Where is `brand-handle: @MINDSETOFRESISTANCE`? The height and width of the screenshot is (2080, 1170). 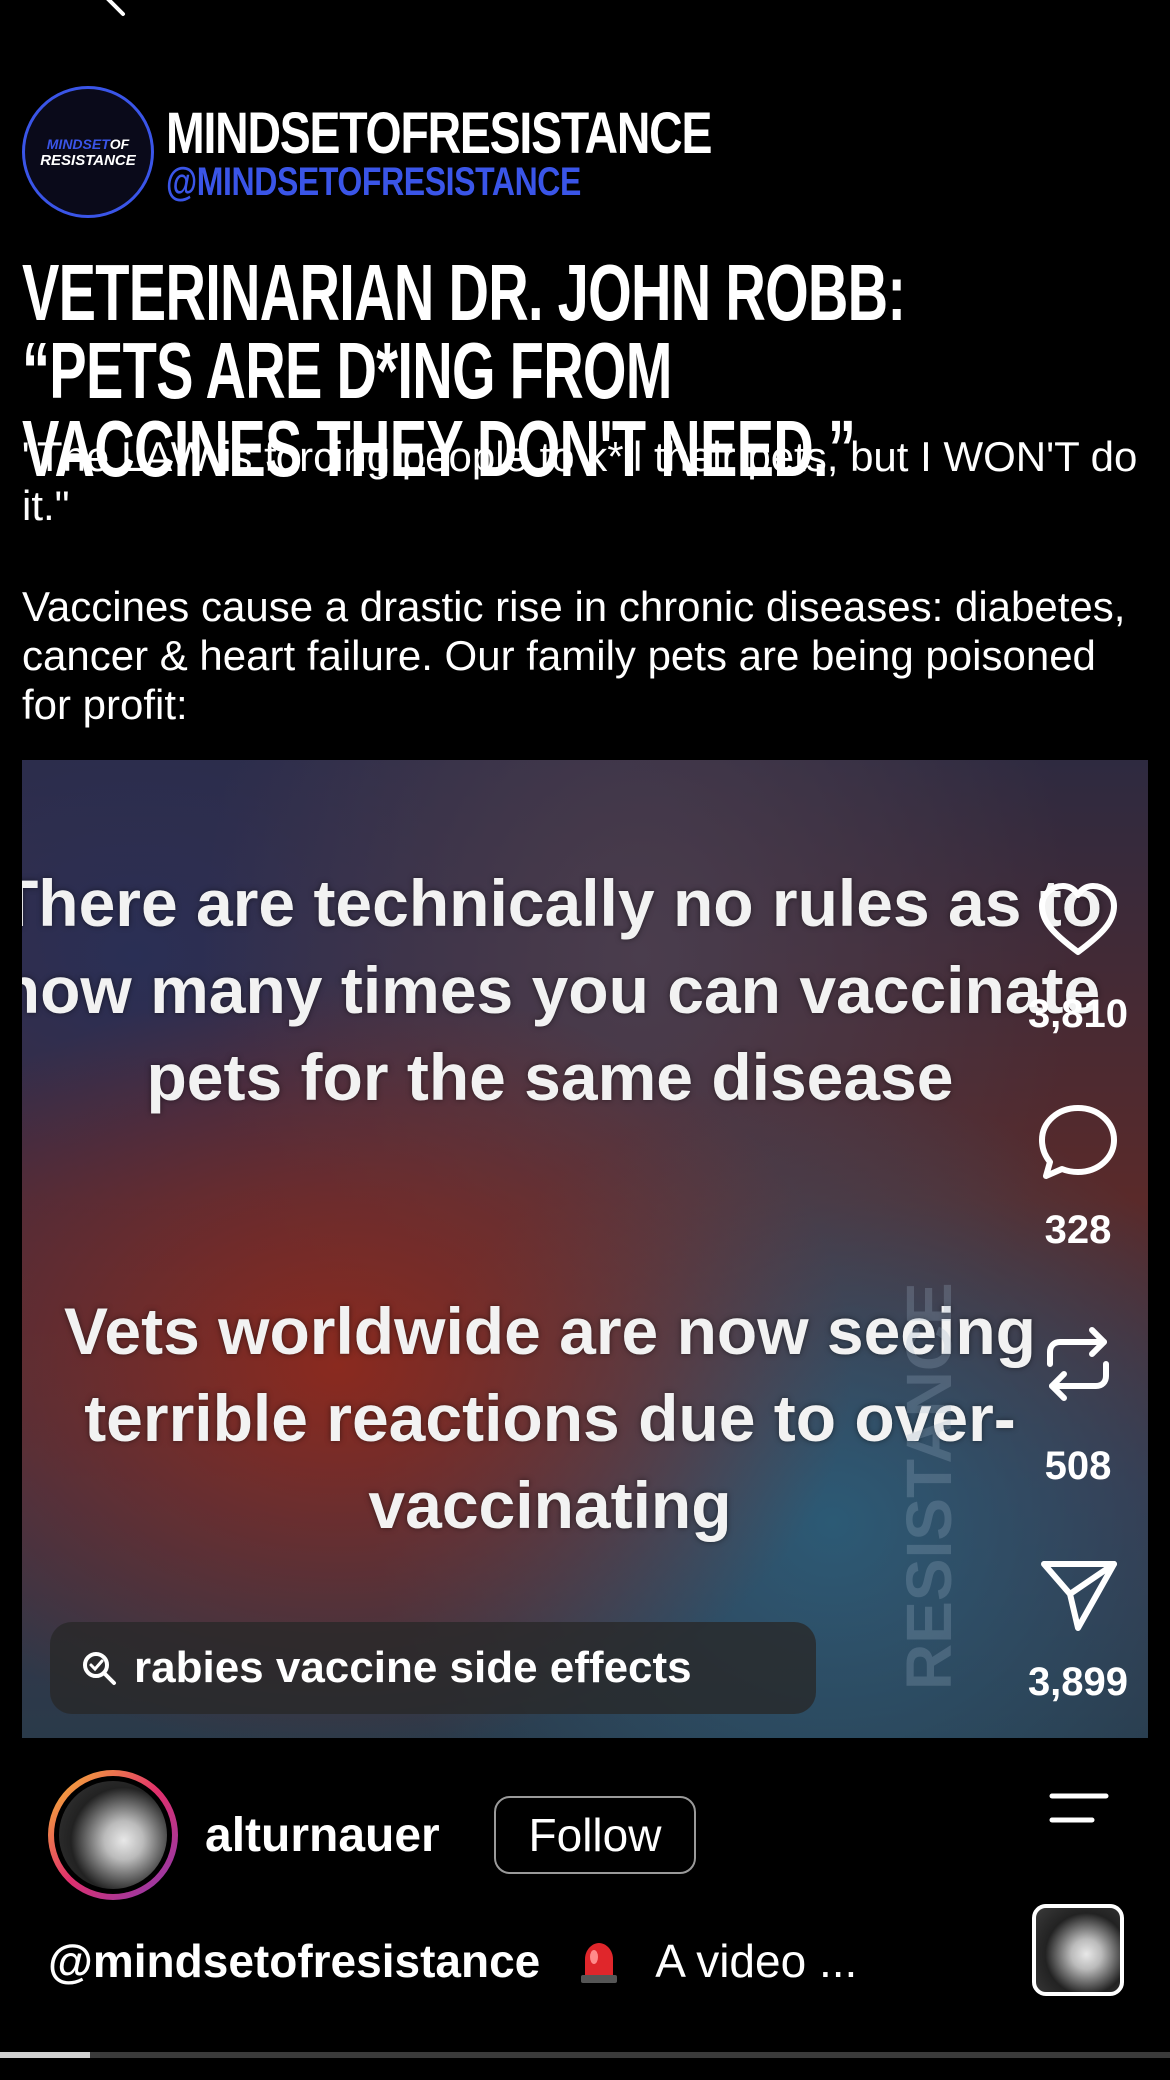 brand-handle: @MINDSETOFRESISTANCE is located at coordinates (373, 182).